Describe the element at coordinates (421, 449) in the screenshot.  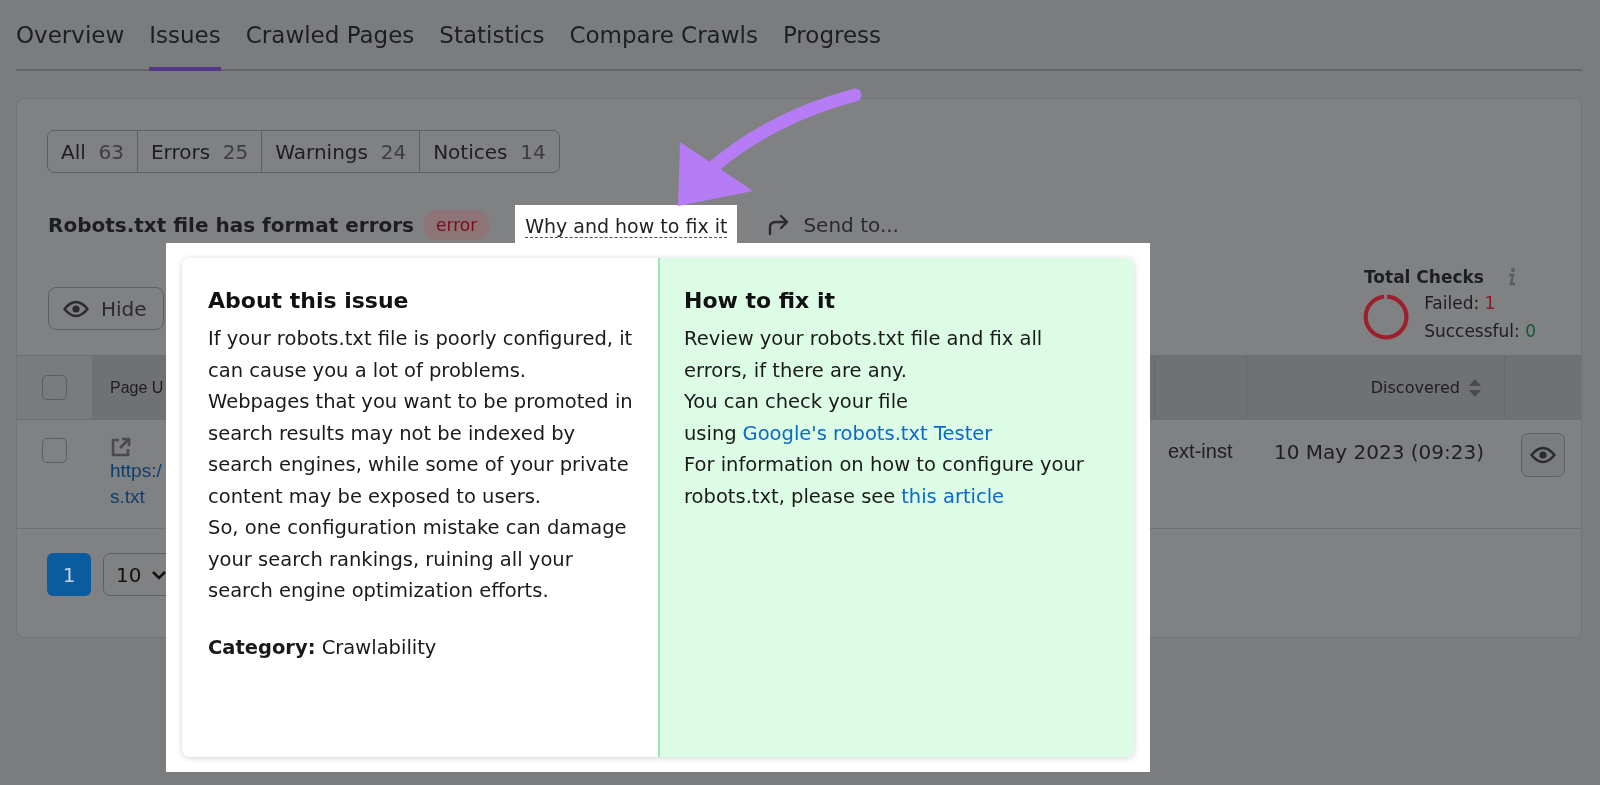
I see `paragraph: Webpages that you want to be promoted in search results may not be indexed by search engines, while some of your private content may be exposed to users.` at that location.